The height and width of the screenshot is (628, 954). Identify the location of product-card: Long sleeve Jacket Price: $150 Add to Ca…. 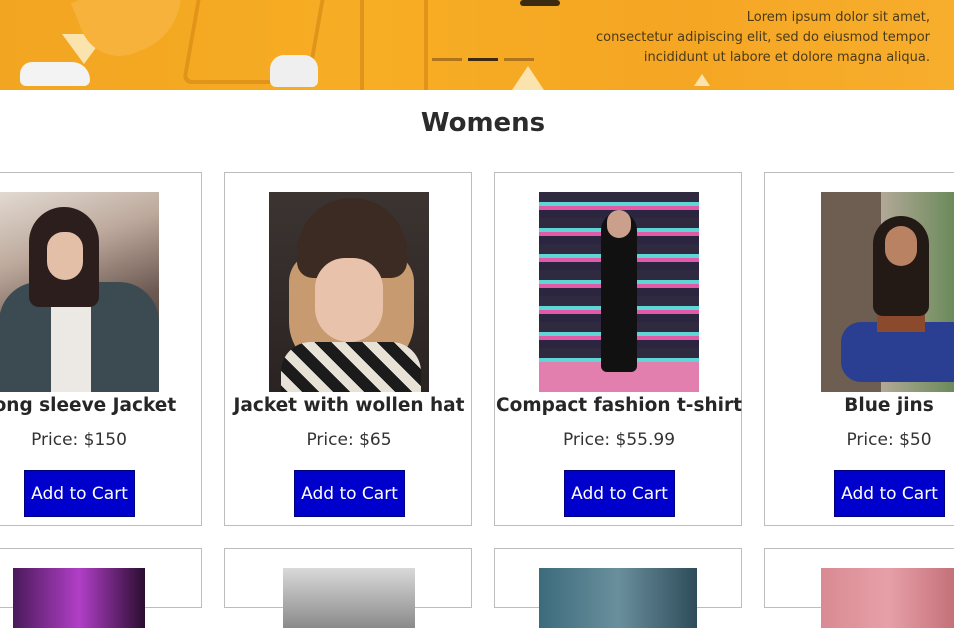
(101, 349).